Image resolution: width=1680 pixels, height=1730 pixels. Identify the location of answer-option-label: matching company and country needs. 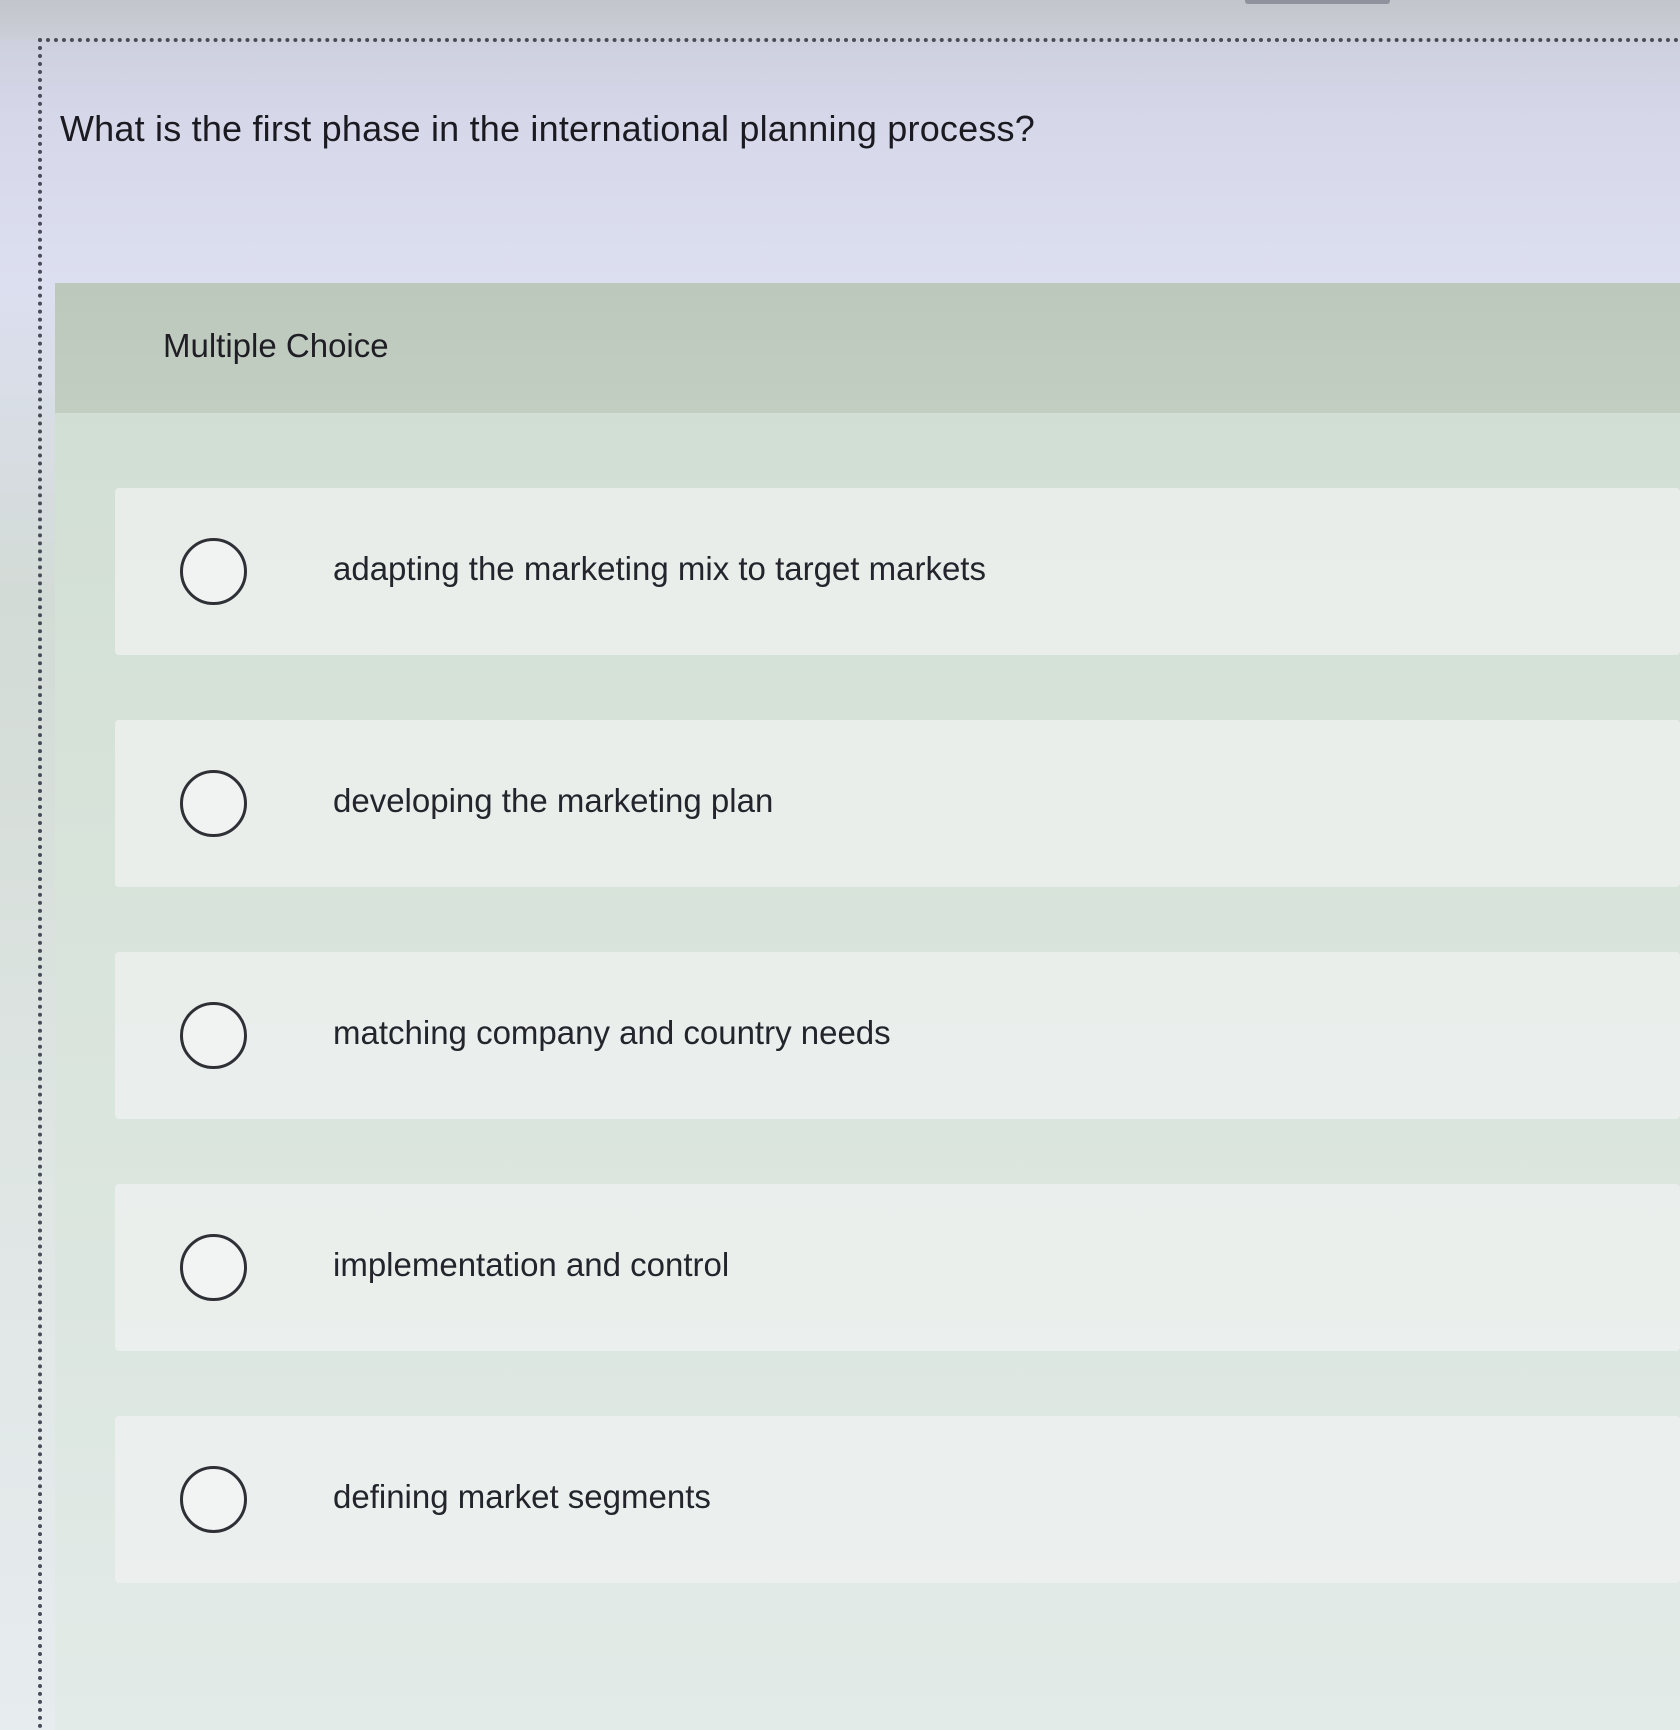
(612, 1032).